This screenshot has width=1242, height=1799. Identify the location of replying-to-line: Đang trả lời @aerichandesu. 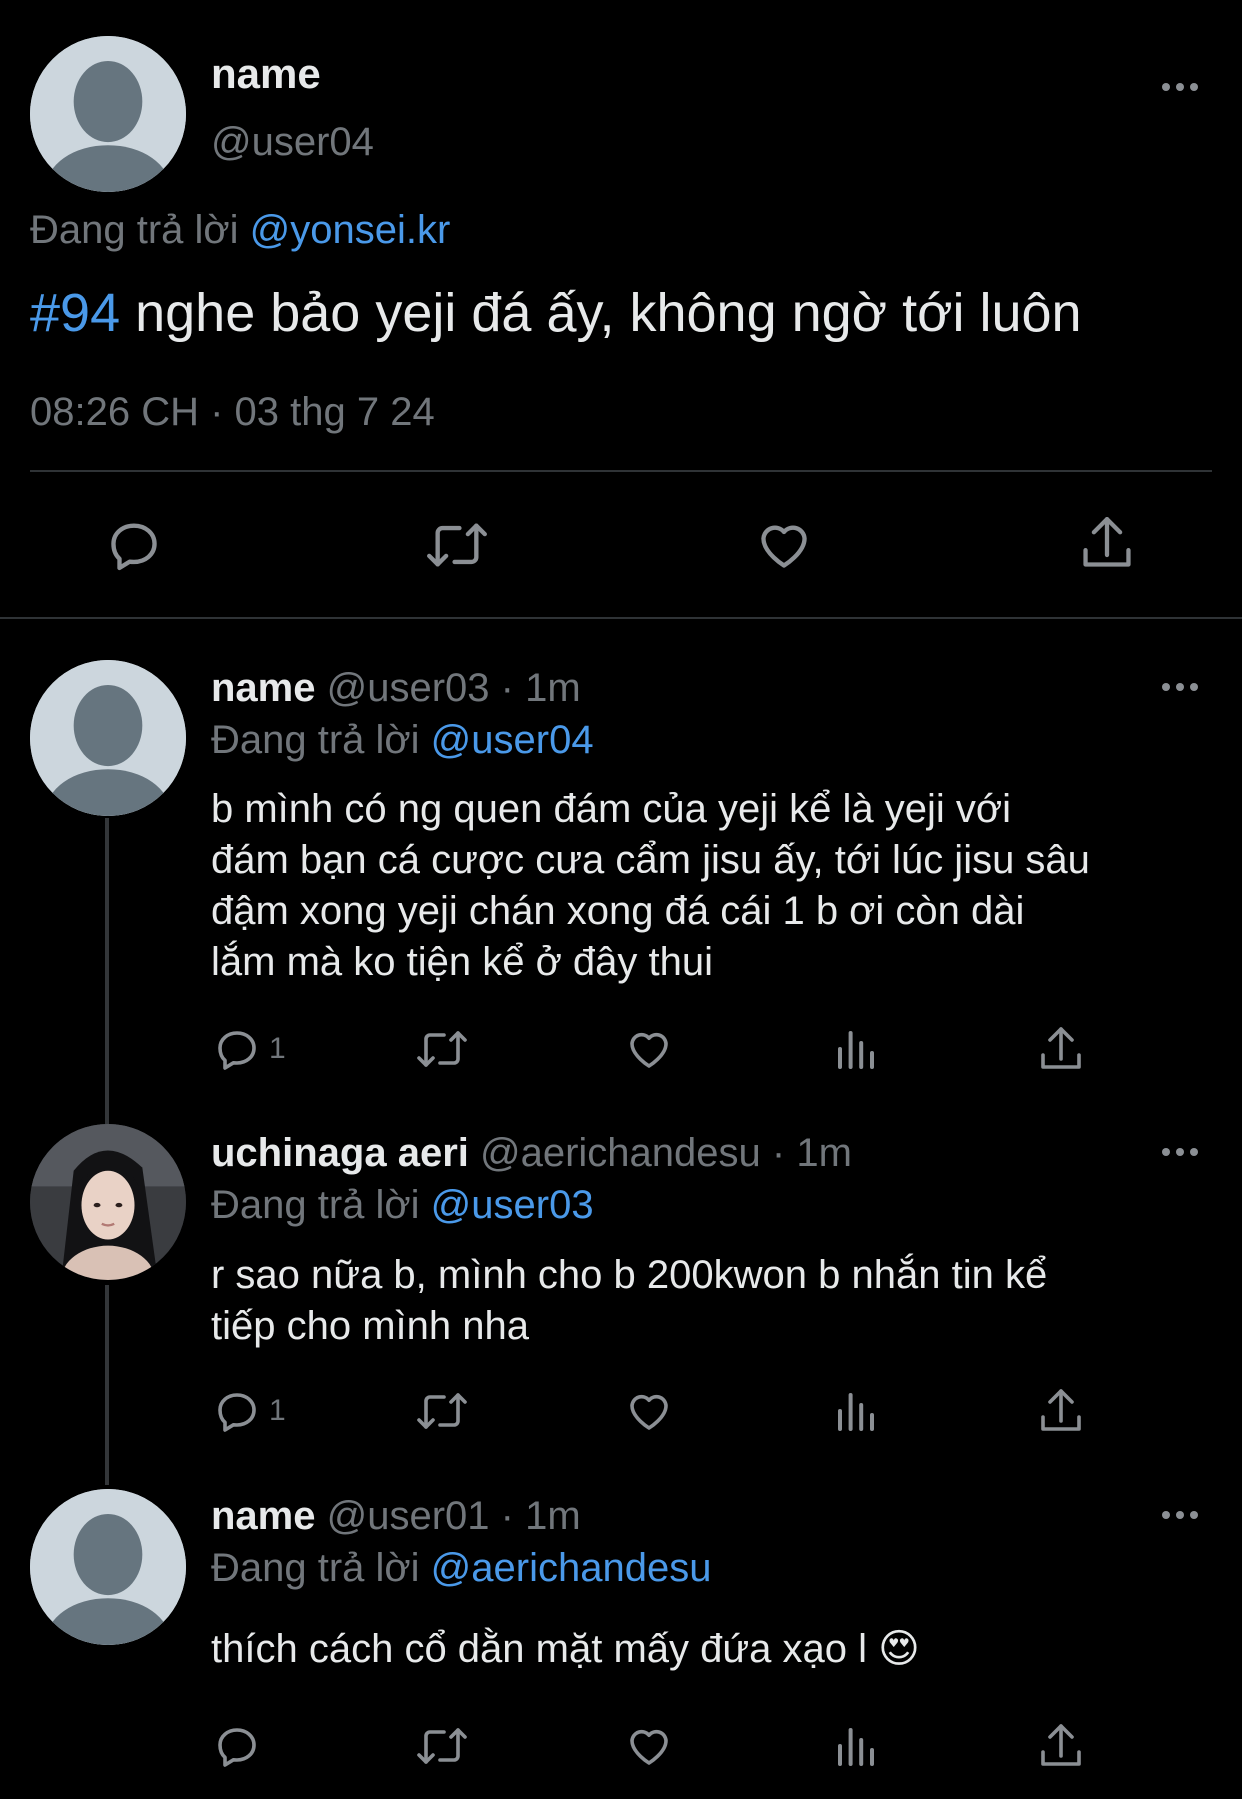
(461, 1568).